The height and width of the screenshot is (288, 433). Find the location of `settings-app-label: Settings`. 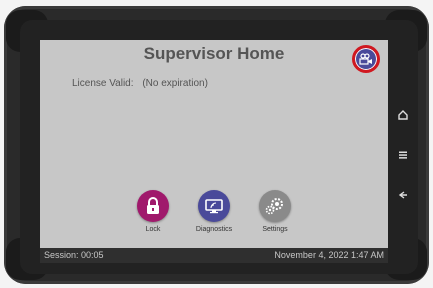

settings-app-label: Settings is located at coordinates (275, 229).